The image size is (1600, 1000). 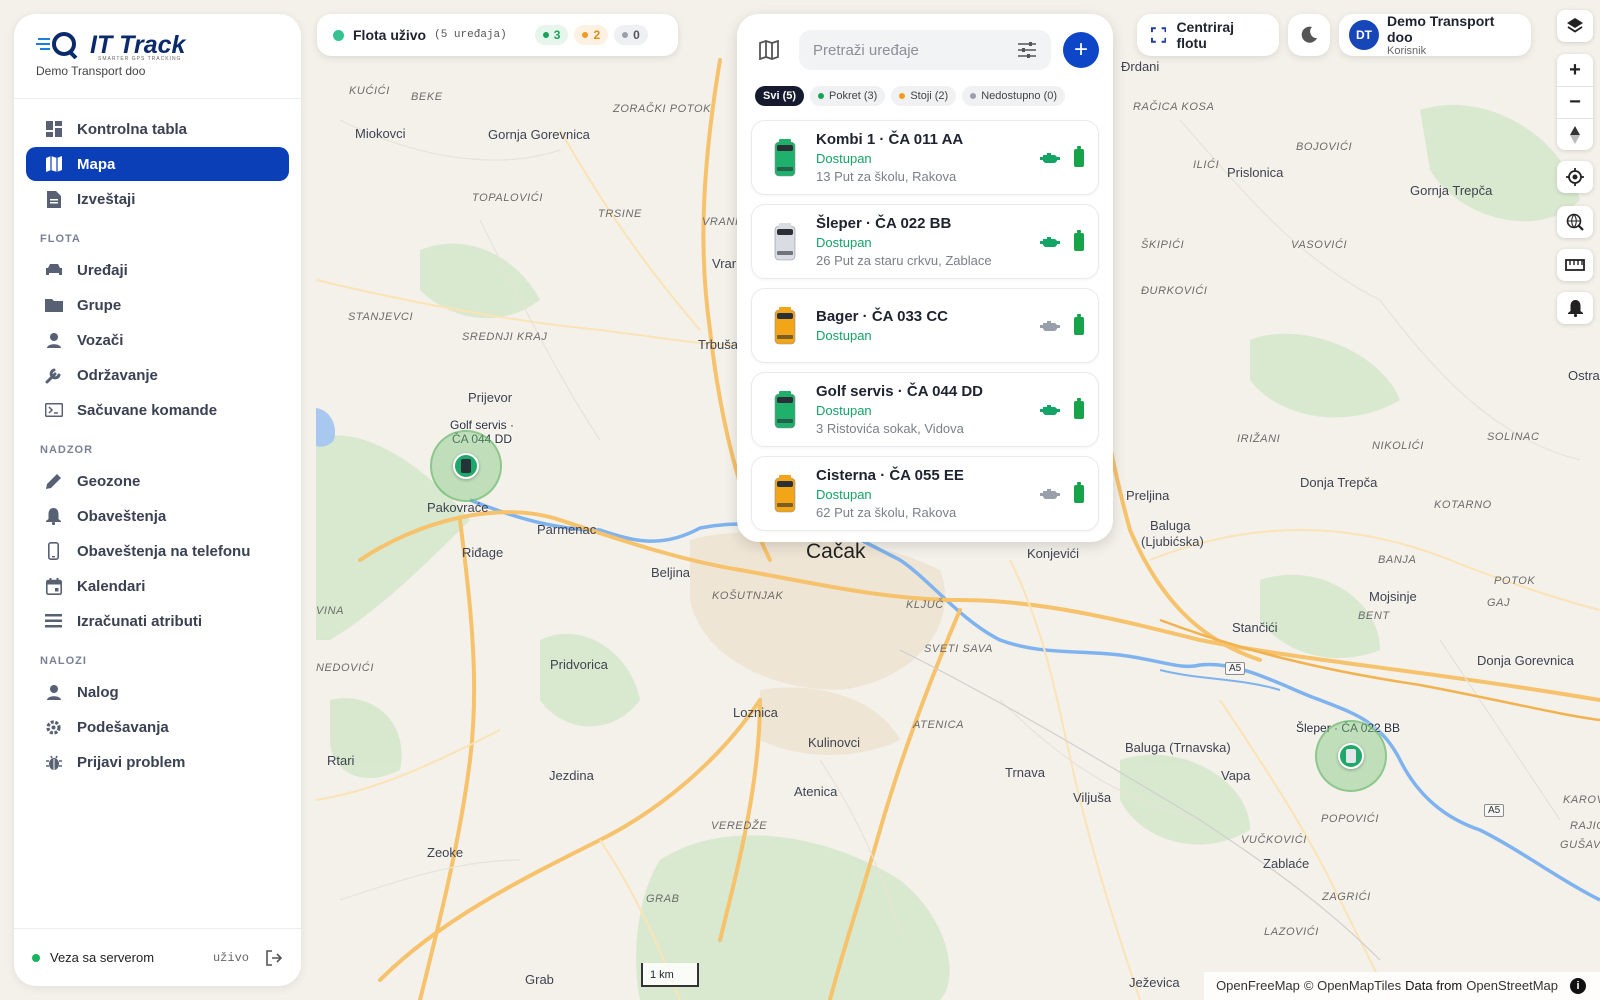 I want to click on add-device-button: +, so click(x=1081, y=50).